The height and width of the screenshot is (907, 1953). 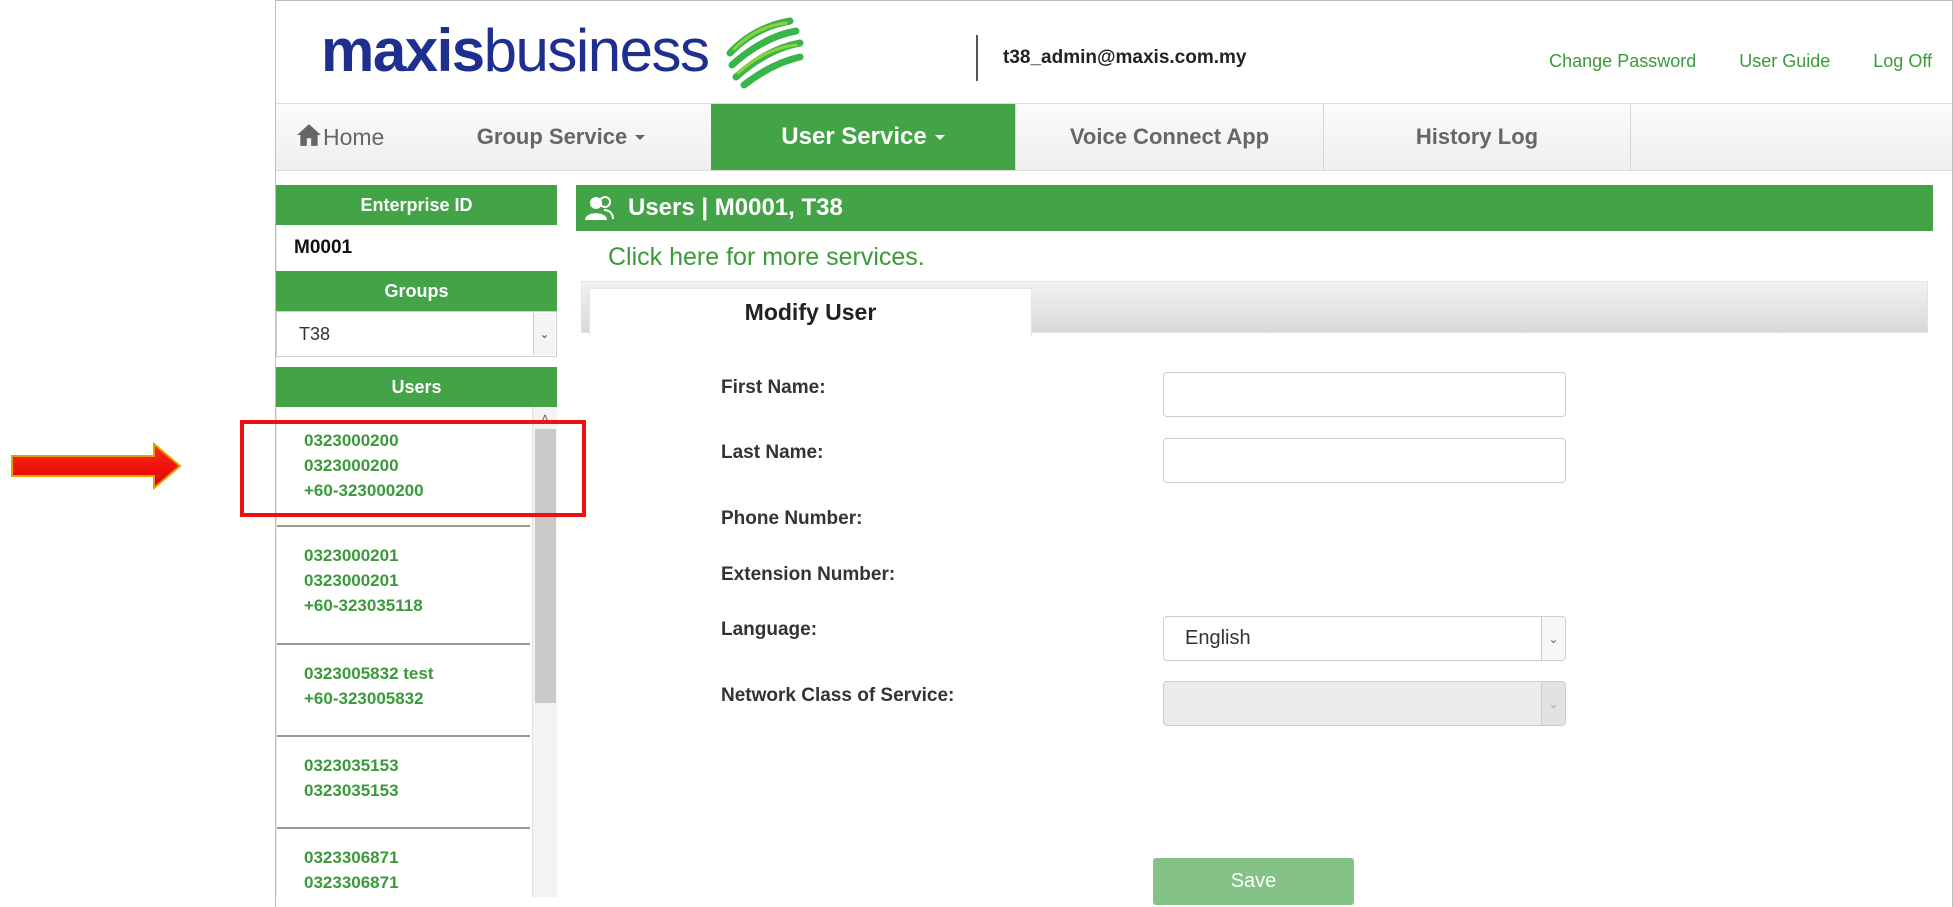 I want to click on save-button: Save, so click(x=1253, y=881).